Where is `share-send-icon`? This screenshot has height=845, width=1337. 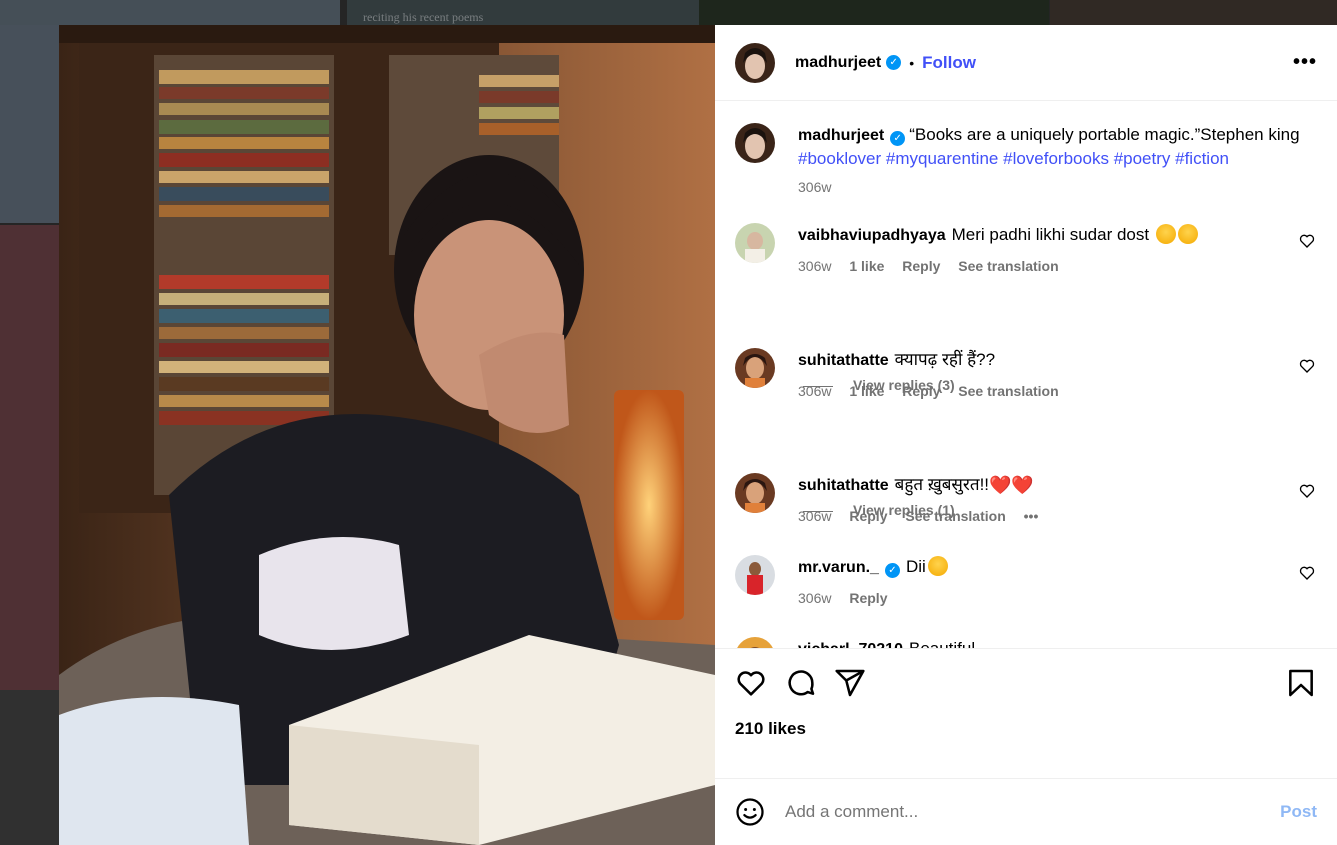 share-send-icon is located at coordinates (850, 683).